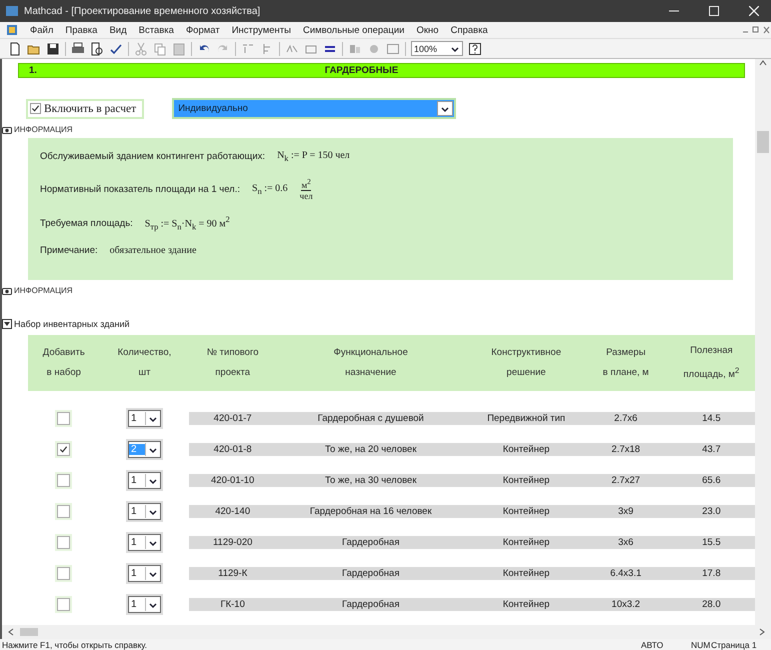 Image resolution: width=771 pixels, height=650 pixels. I want to click on close-icon, so click(754, 11).